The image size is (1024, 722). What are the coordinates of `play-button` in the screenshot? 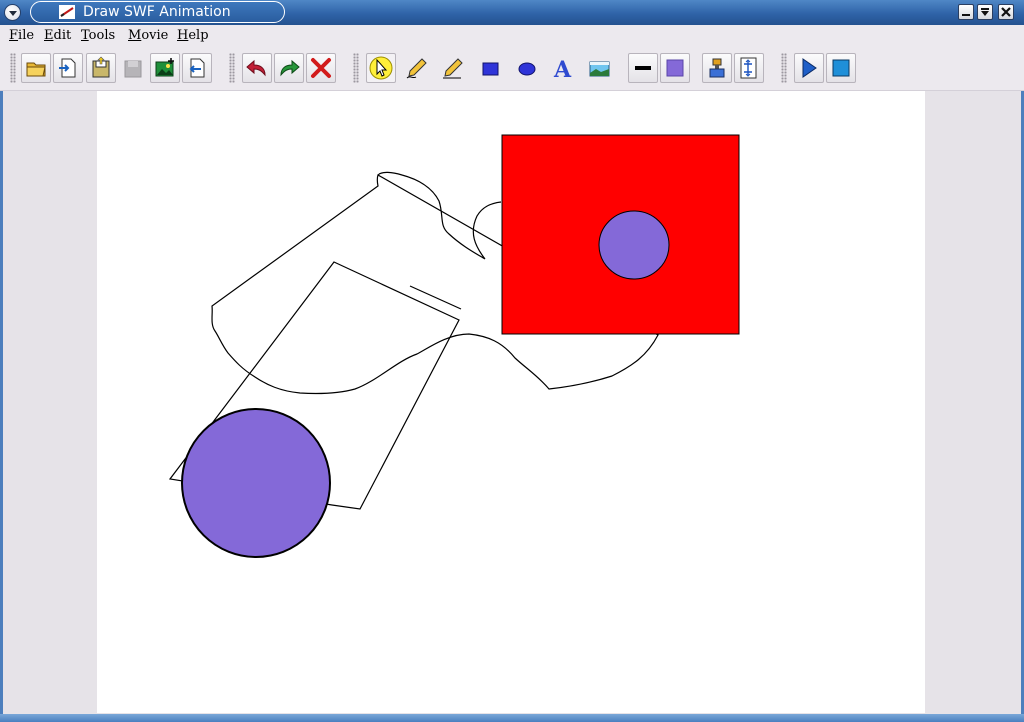 It's located at (809, 68).